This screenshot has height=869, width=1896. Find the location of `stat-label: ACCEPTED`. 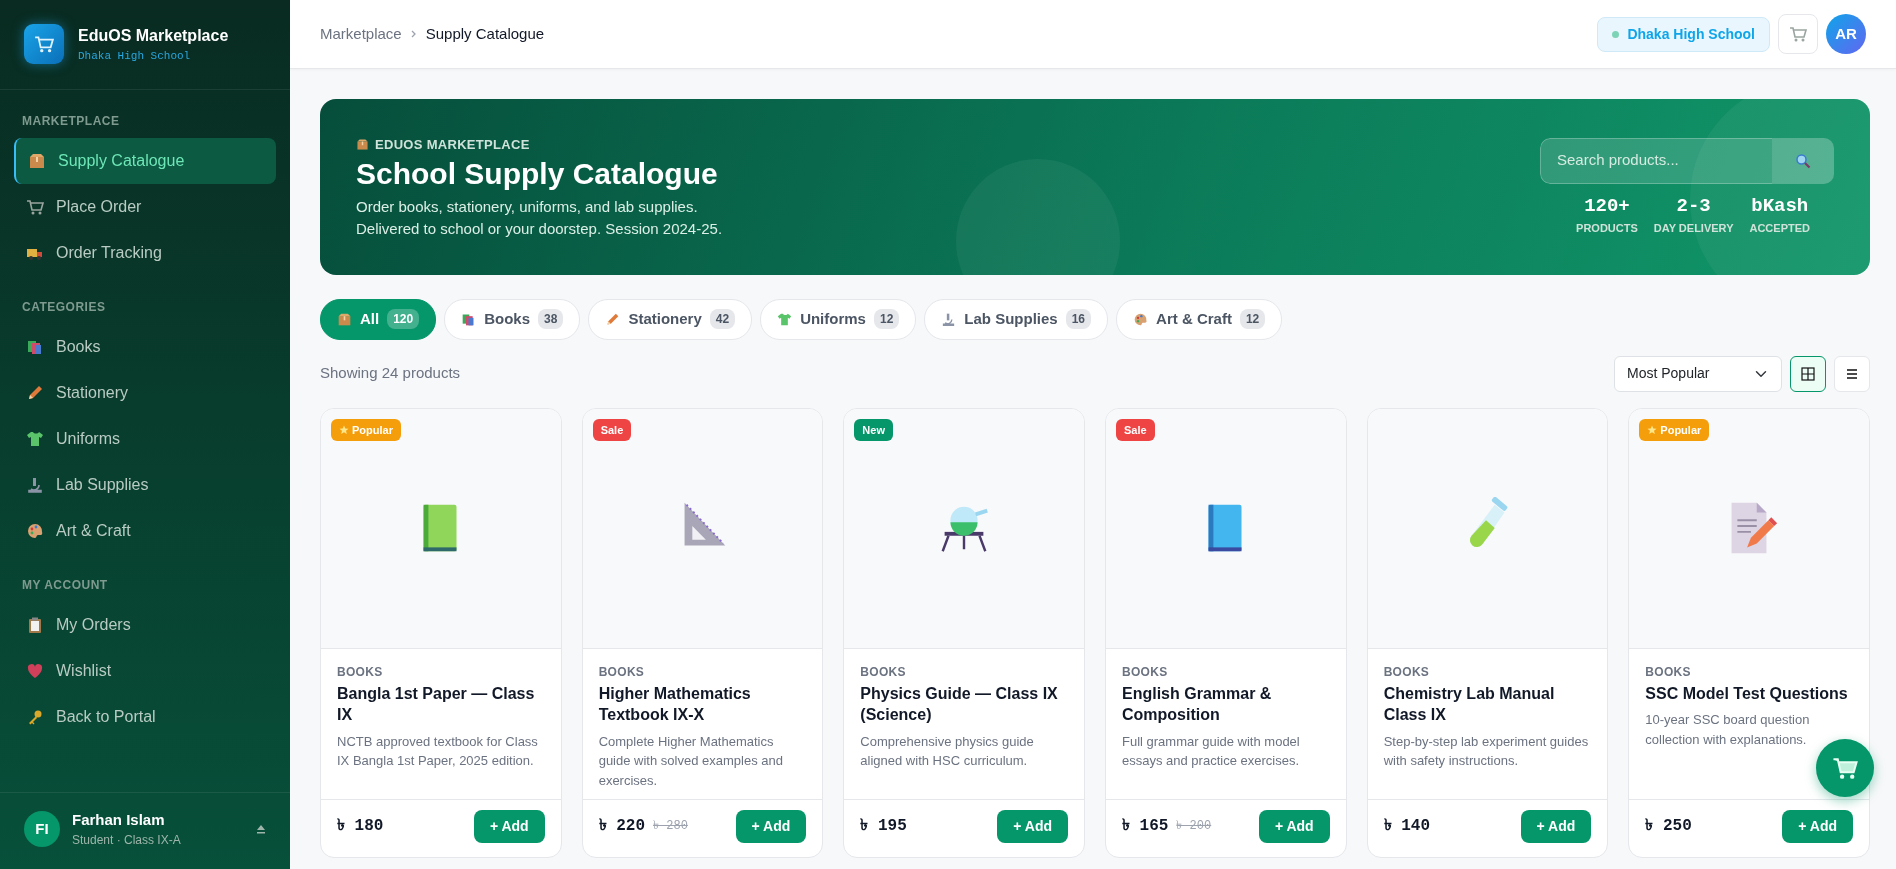

stat-label: ACCEPTED is located at coordinates (1779, 228).